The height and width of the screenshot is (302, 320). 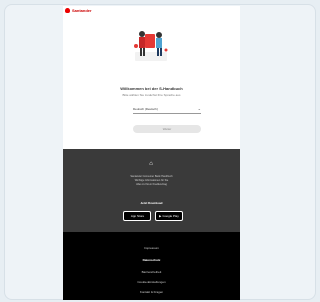 I want to click on download-heading: Jetzt Download, so click(x=151, y=203).